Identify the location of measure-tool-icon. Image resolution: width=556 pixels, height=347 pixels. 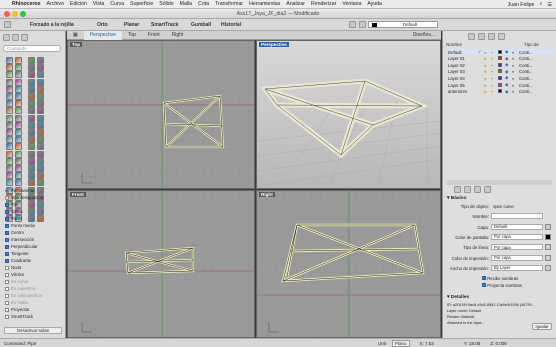
(40, 183).